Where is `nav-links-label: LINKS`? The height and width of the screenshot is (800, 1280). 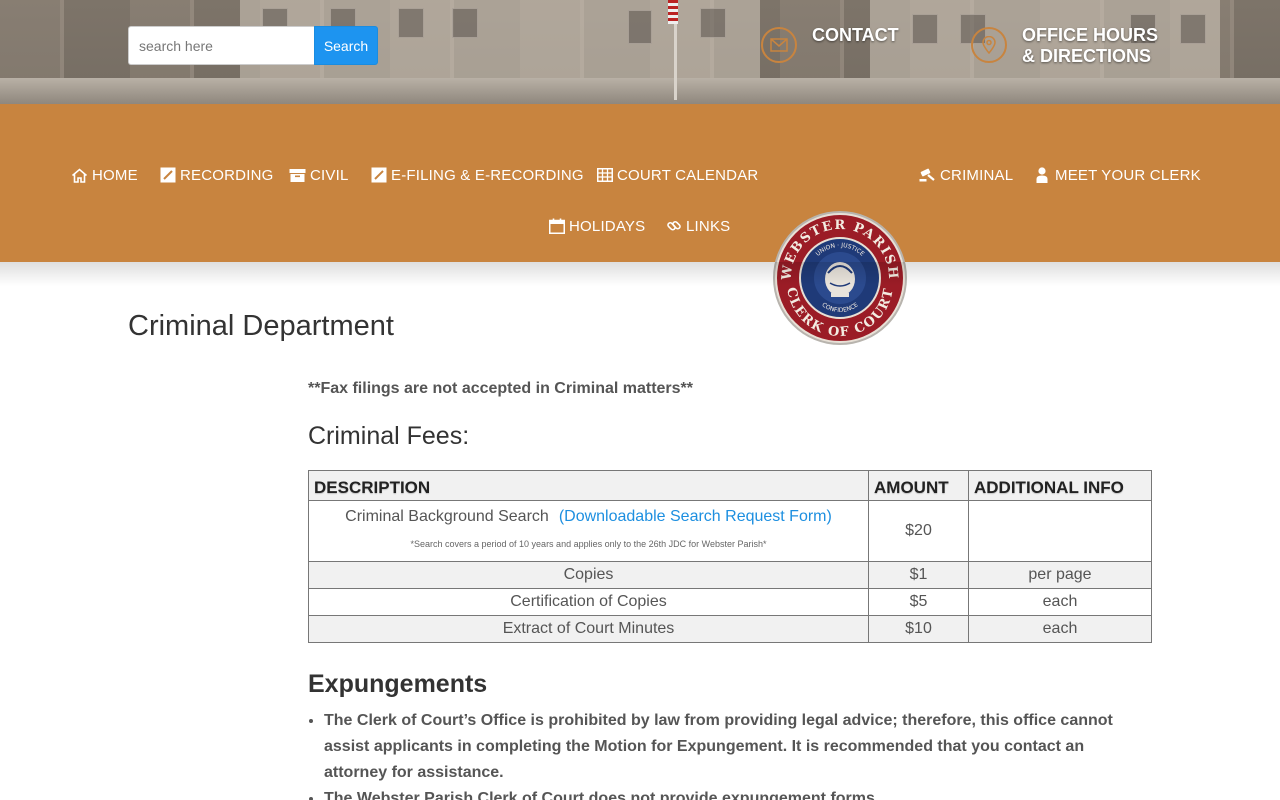
nav-links-label: LINKS is located at coordinates (708, 226).